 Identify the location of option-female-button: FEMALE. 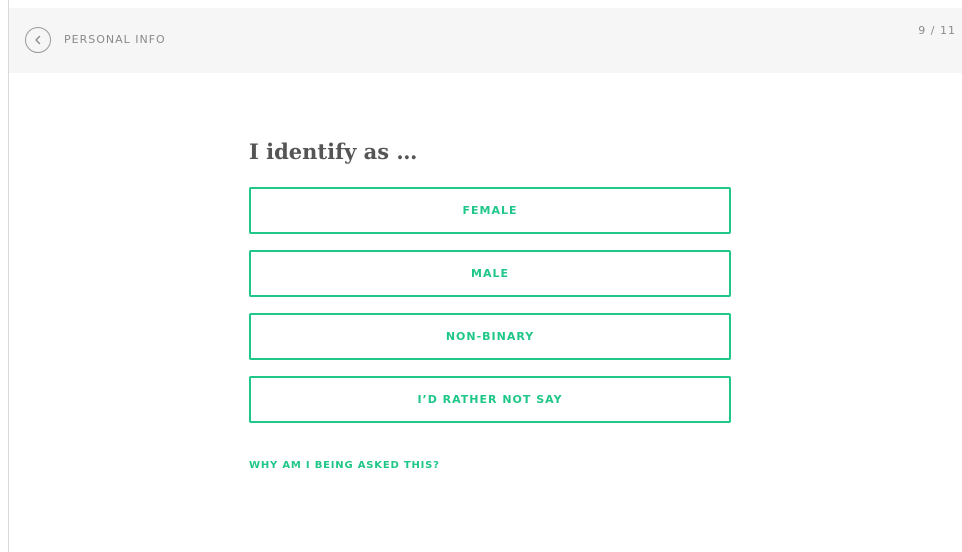
(490, 210).